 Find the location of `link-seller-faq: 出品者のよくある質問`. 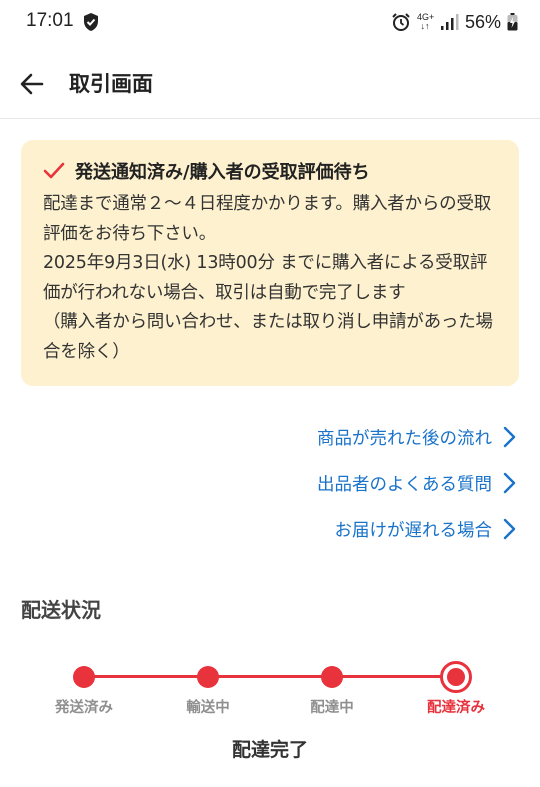

link-seller-faq: 出品者のよくある質問 is located at coordinates (326, 483).